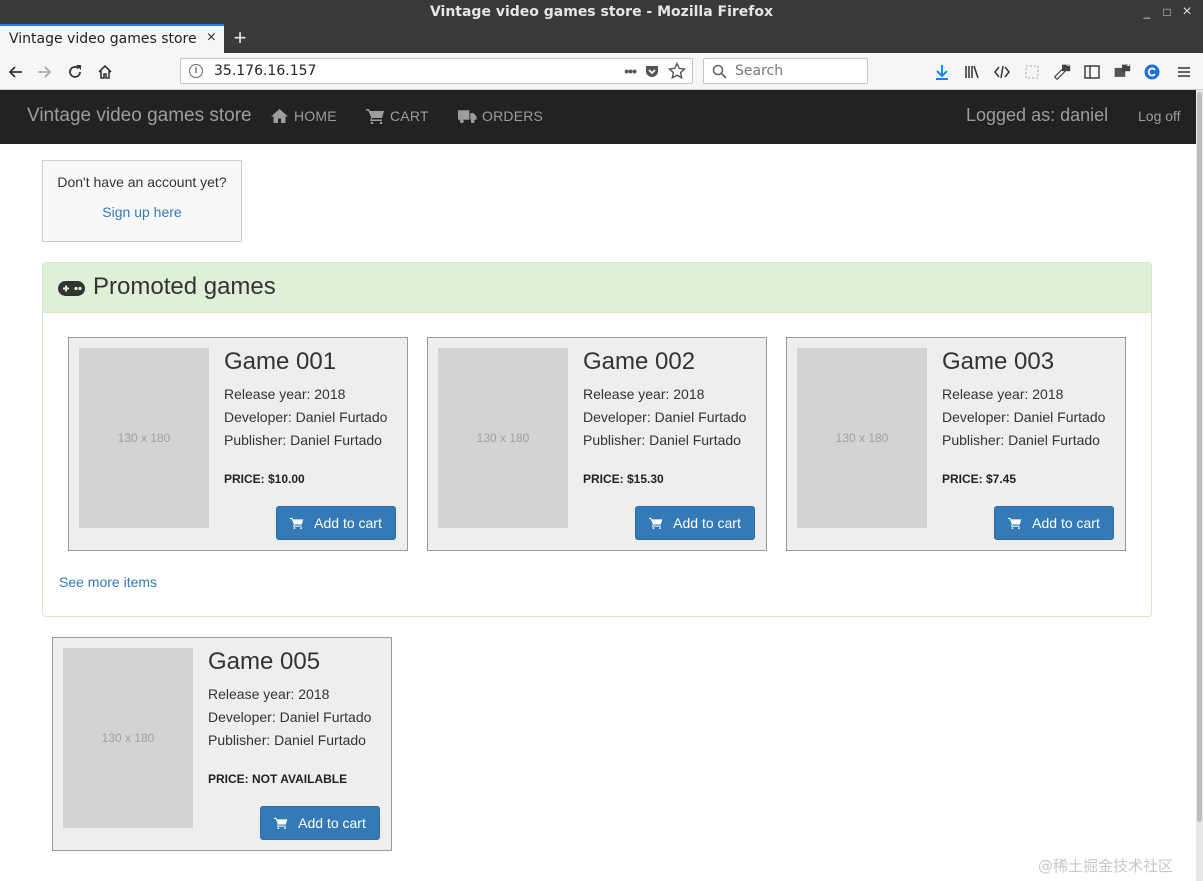 The height and width of the screenshot is (881, 1203). Describe the element at coordinates (184, 286) in the screenshot. I see `panel-title: Promoted games` at that location.